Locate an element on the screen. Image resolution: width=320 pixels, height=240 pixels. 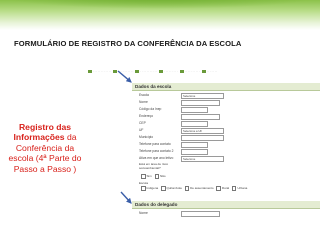
cep-input is located at coordinates (194, 124).